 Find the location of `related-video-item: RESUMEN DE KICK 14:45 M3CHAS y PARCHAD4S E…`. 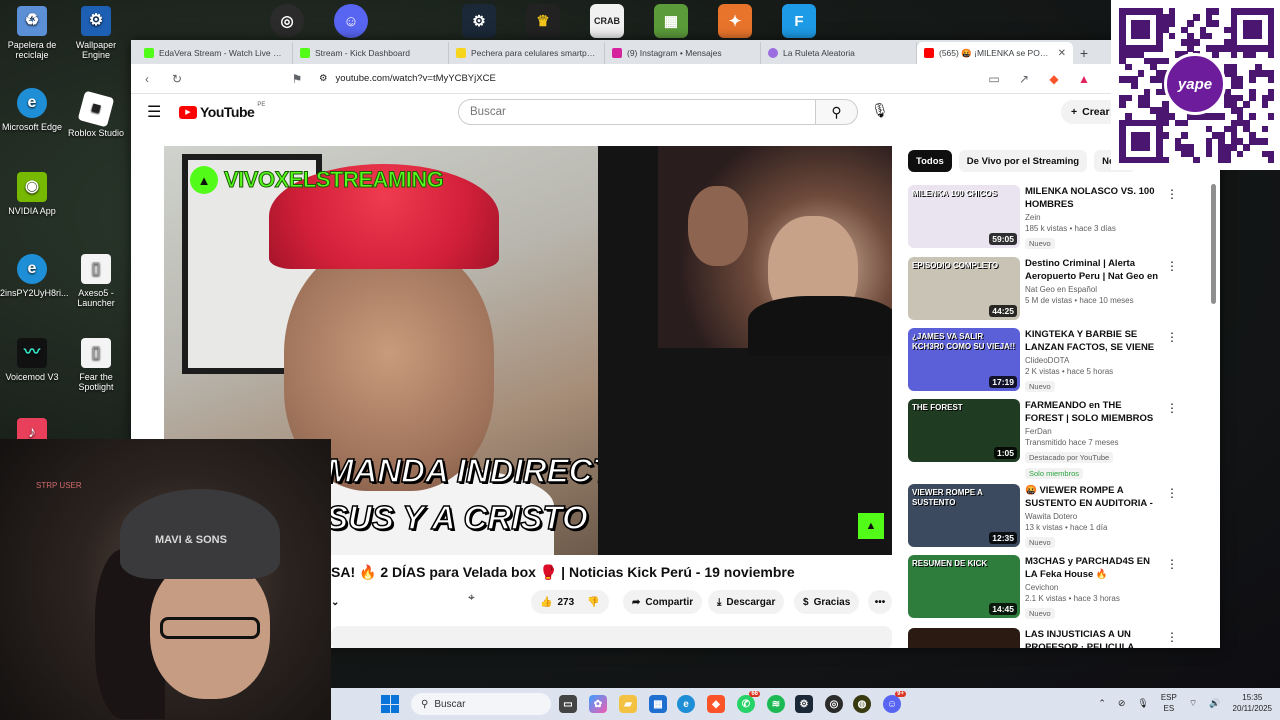

related-video-item: RESUMEN DE KICK 14:45 M3CHAS y PARCHAD4S E… is located at coordinates (1043, 587).